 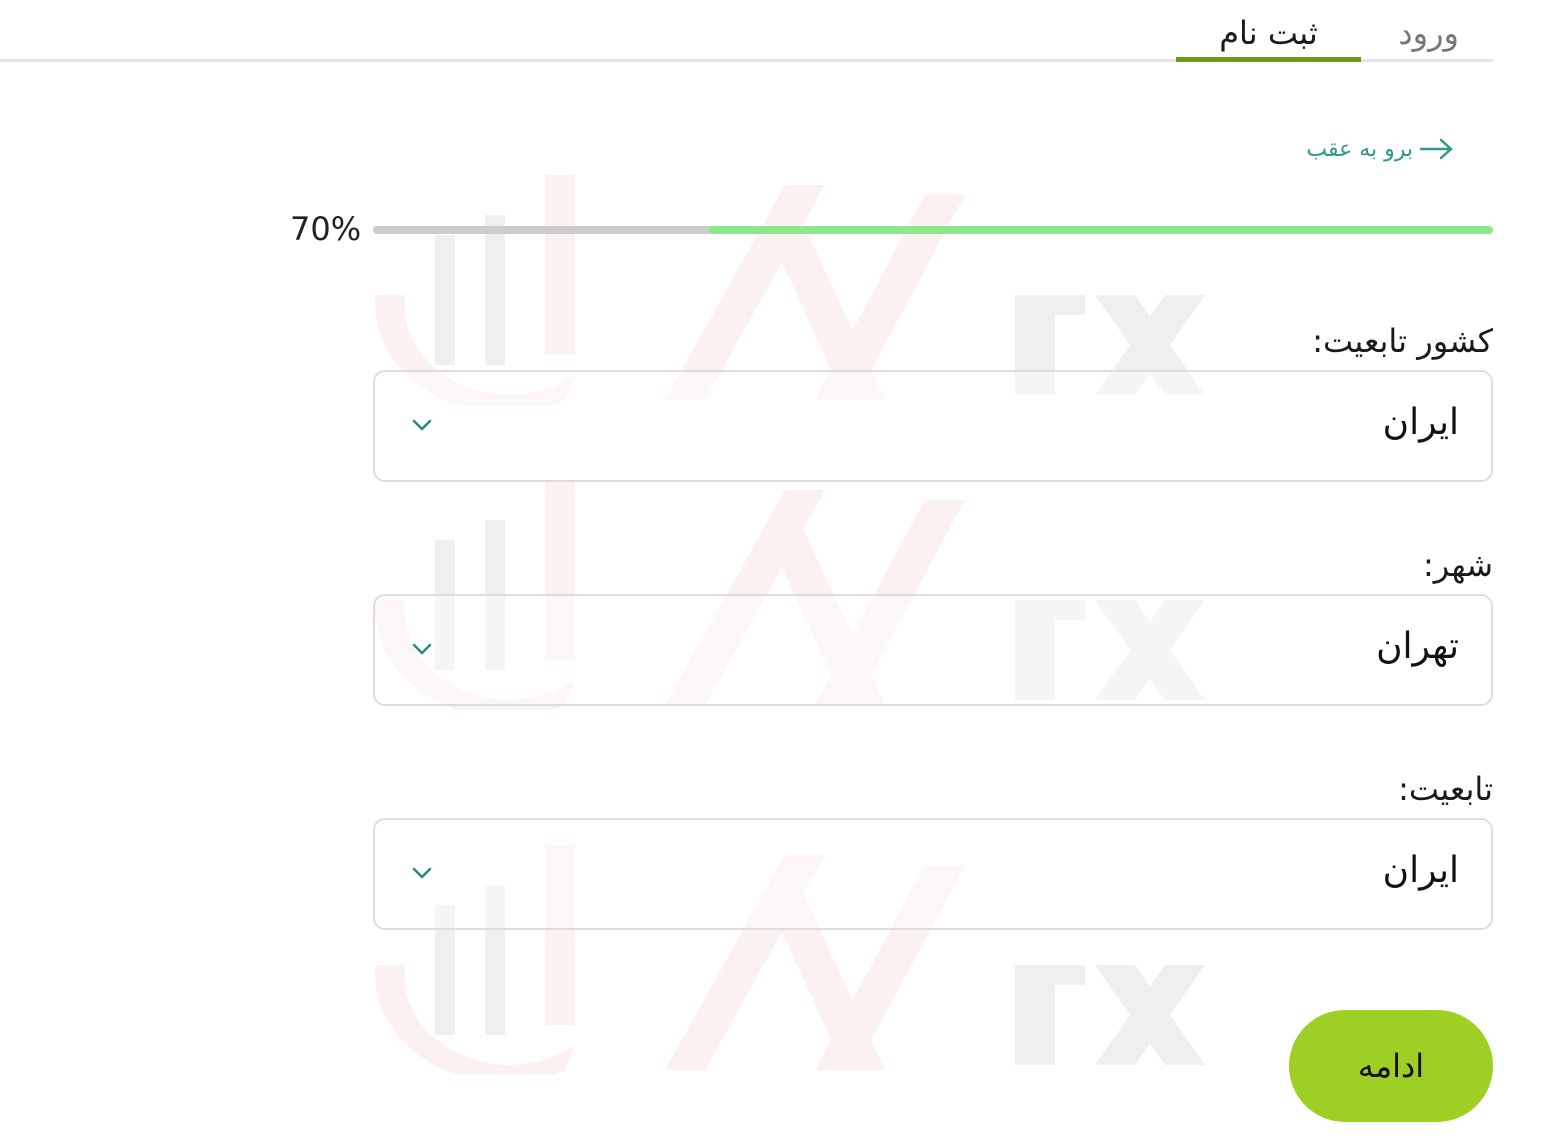 What do you see at coordinates (1268, 34) in the screenshot?
I see `tab-register: ثبت نام` at bounding box center [1268, 34].